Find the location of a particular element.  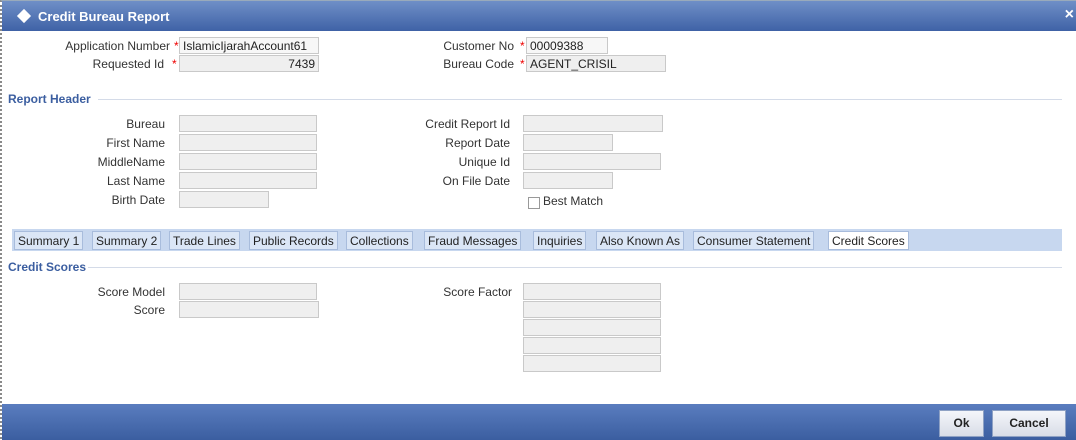

bureau-field is located at coordinates (248, 123).